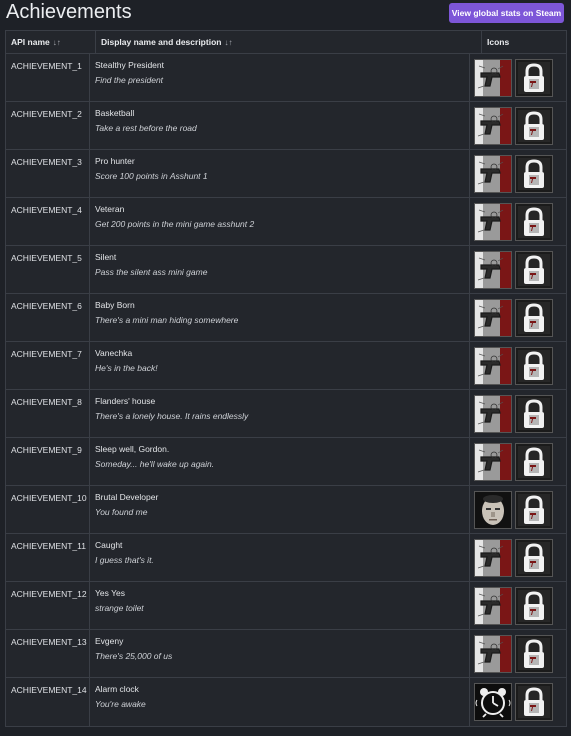  I want to click on achievement-name: Vanechka, so click(114, 353).